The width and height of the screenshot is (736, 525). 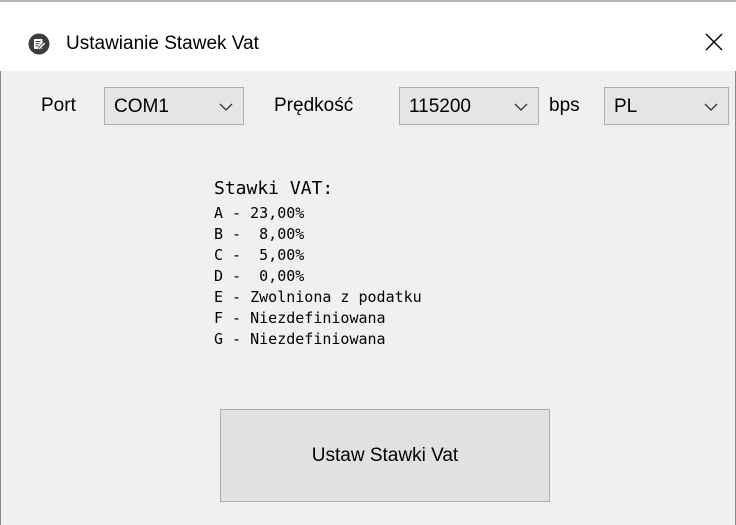 I want to click on language-select-value: PL, so click(x=626, y=106).